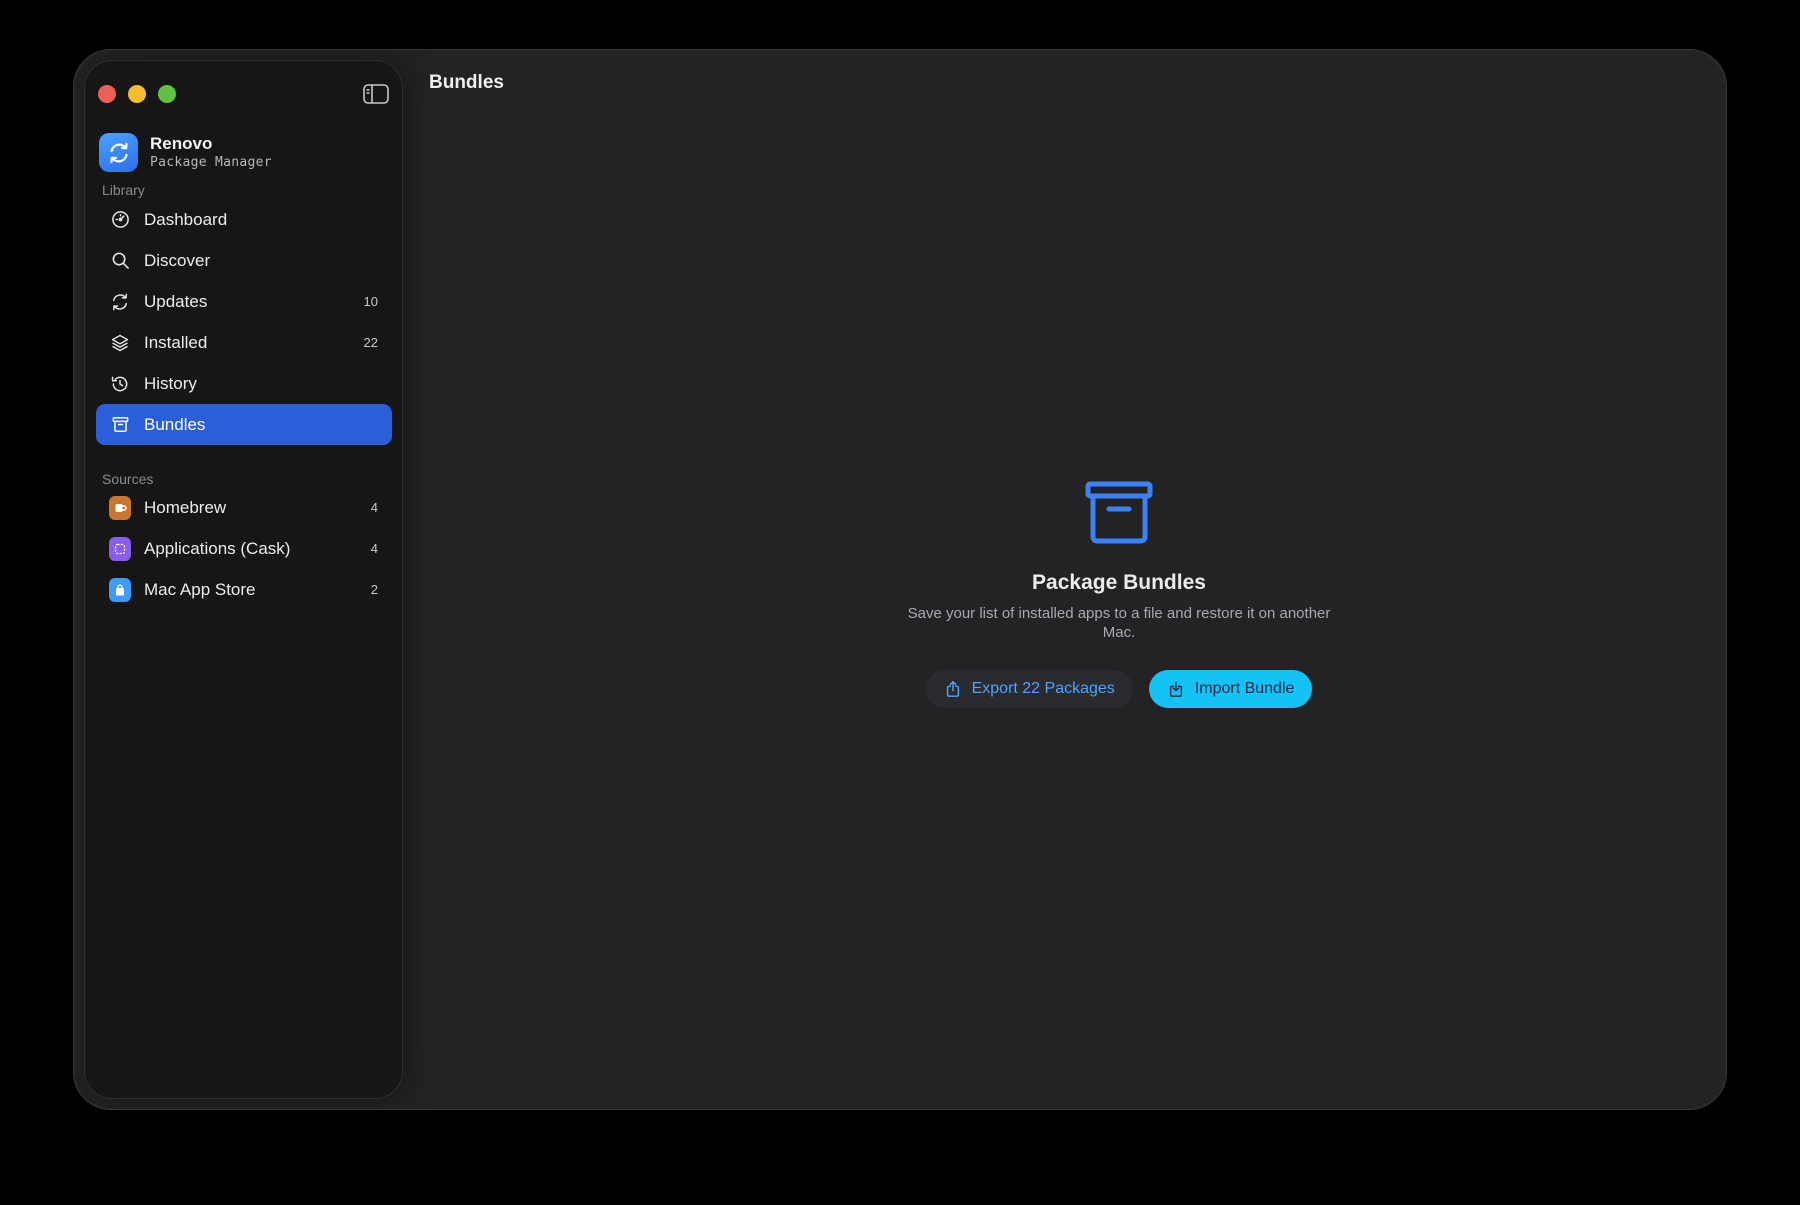  I want to click on import-bundle-button: Import Bundle, so click(1230, 689).